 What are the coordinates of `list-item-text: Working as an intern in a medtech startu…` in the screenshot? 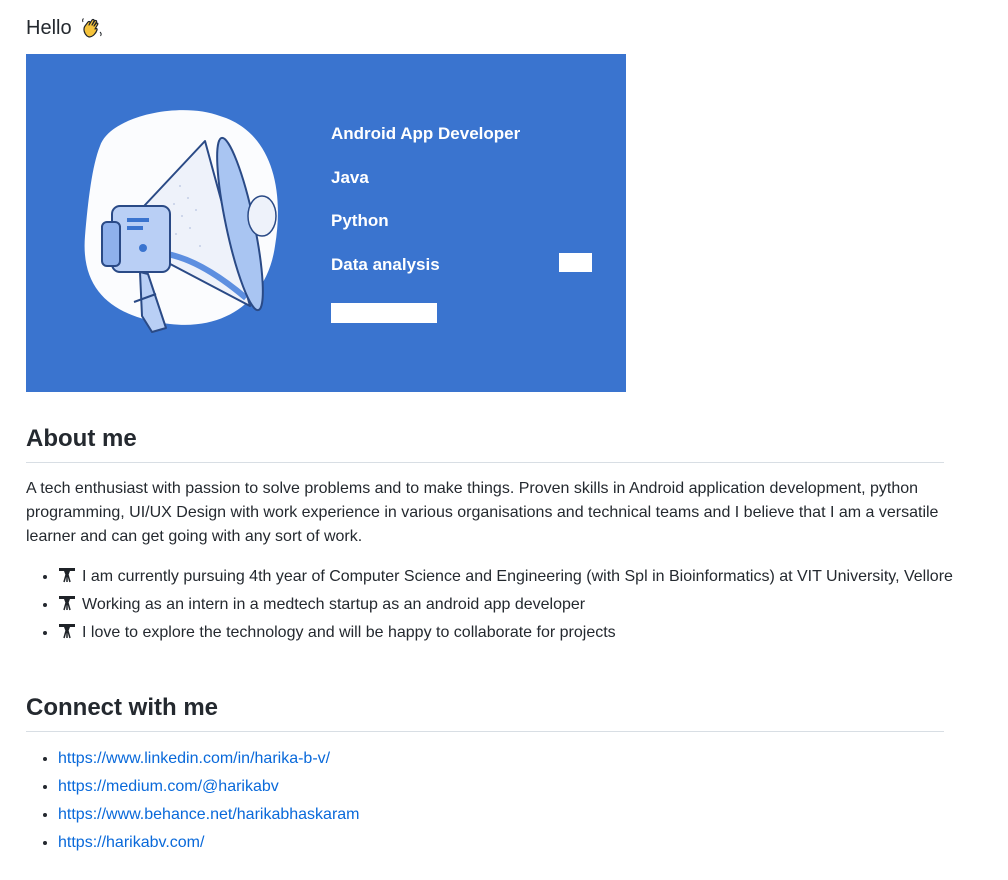 It's located at (334, 604).